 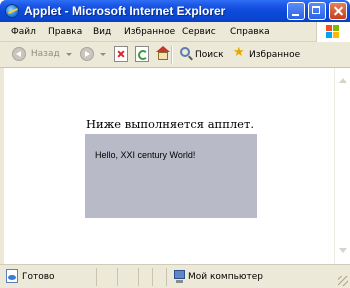 What do you see at coordinates (175, 55) in the screenshot?
I see `toolbar: Назад Поиск ★ Избранное` at bounding box center [175, 55].